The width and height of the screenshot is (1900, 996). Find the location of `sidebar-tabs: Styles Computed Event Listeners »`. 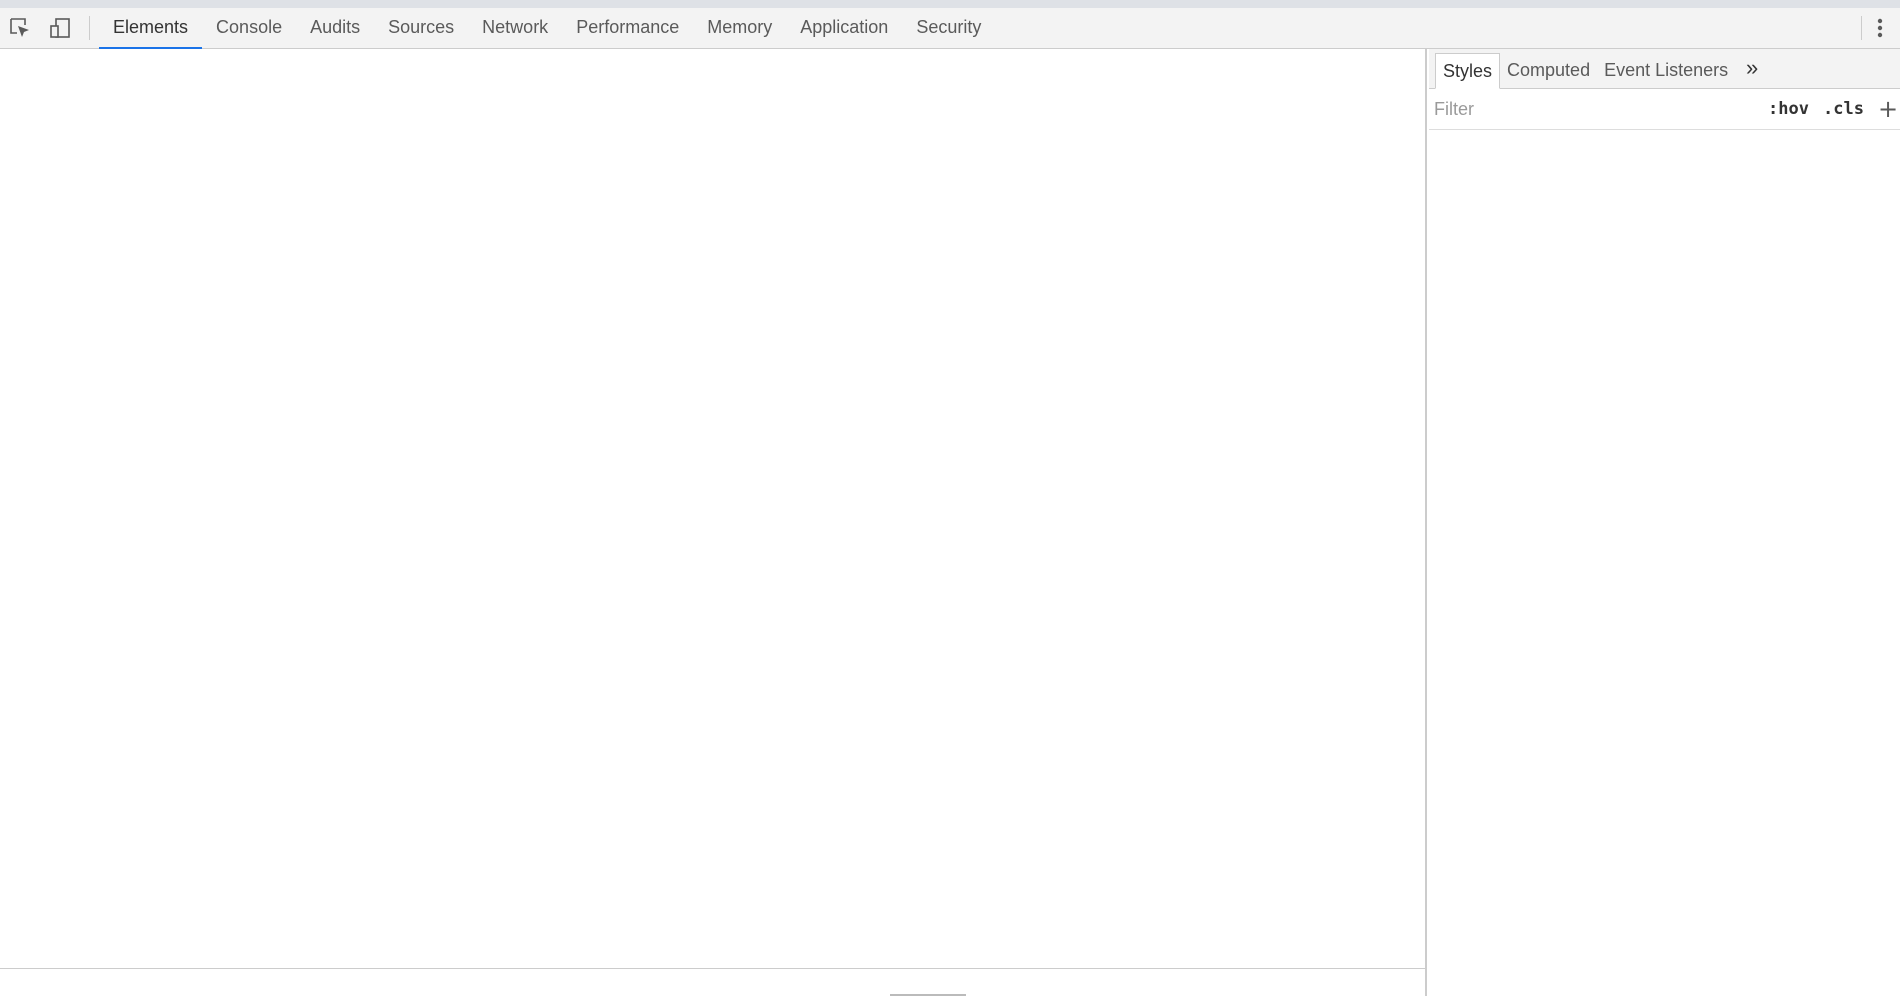

sidebar-tabs: Styles Computed Event Listeners » is located at coordinates (1664, 69).